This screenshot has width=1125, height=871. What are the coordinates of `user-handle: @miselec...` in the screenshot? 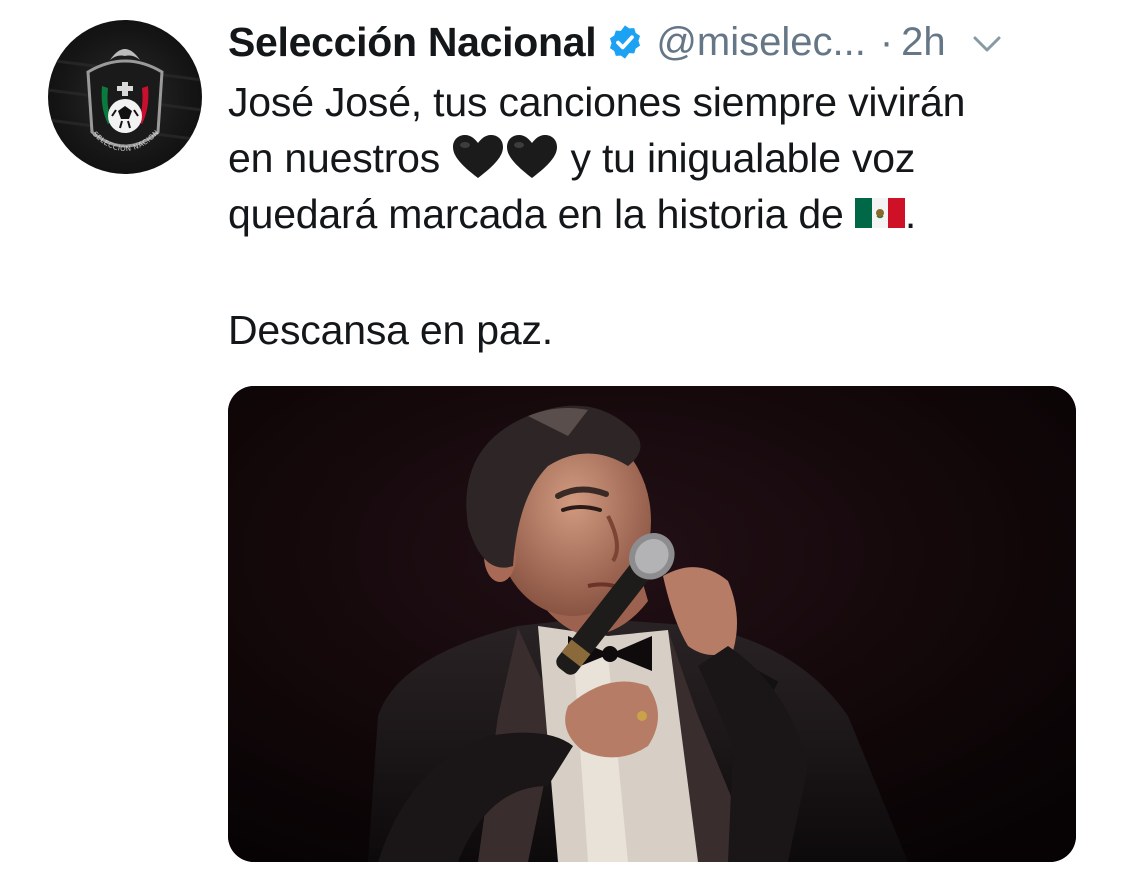 It's located at (761, 42).